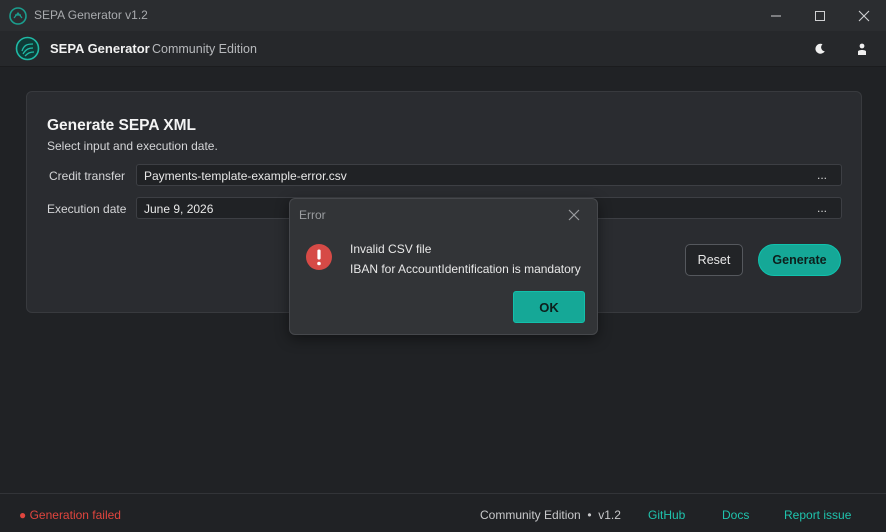 This screenshot has height=532, width=886. Describe the element at coordinates (443, 49) in the screenshot. I see `app-header: SEPA Generator Community Edition` at that location.